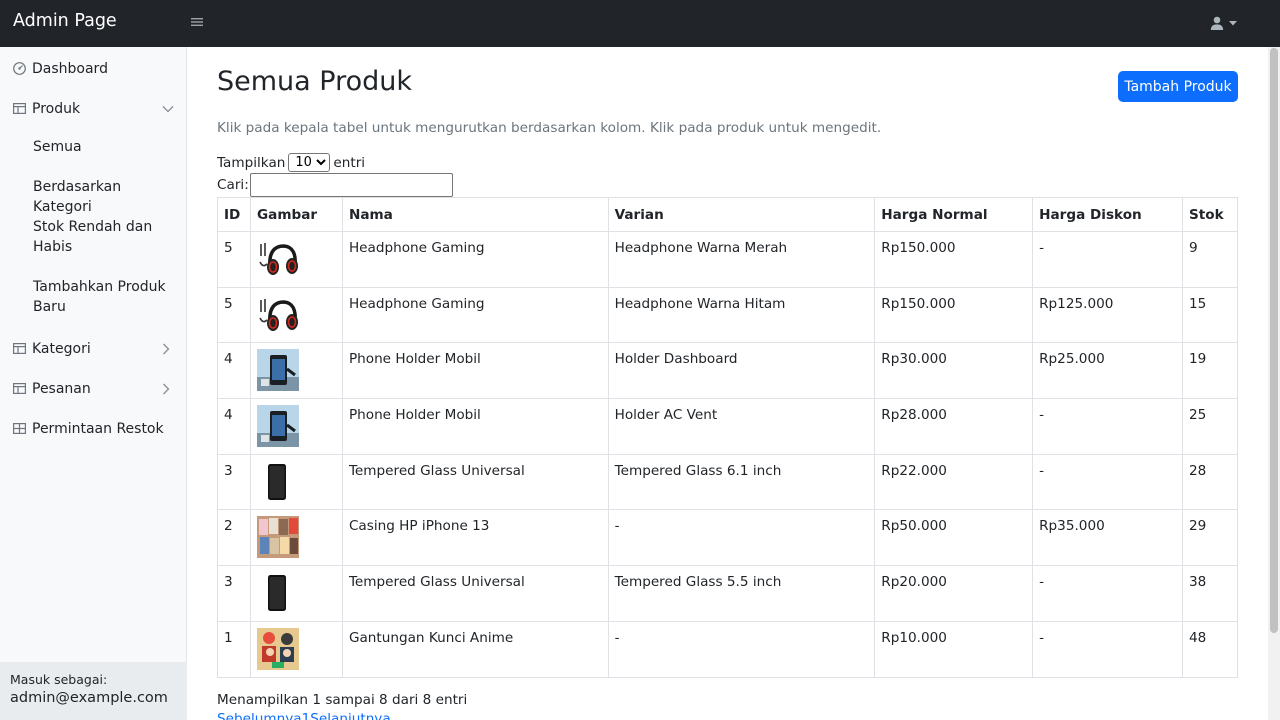 This screenshot has width=1280, height=720. I want to click on sidebar-footer: Masuk sebagai: admin@example.com, so click(93, 691).